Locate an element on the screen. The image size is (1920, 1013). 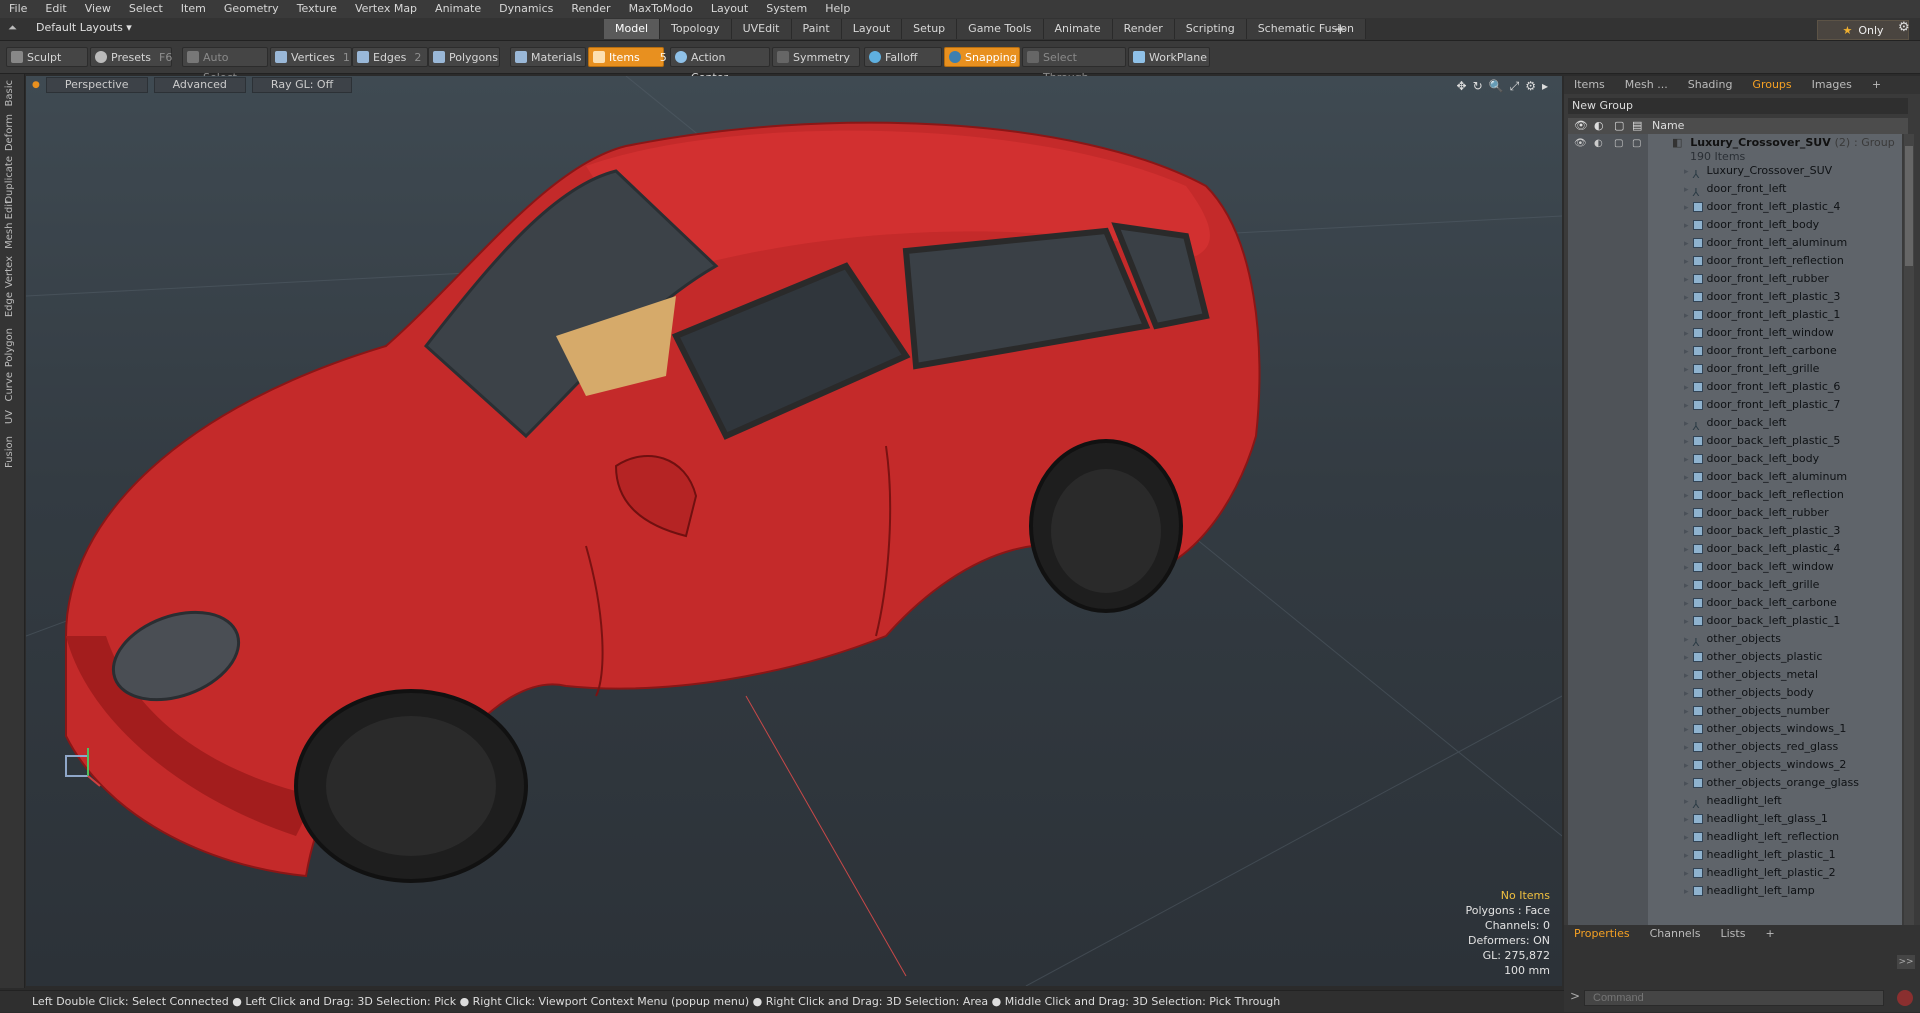
list-item: ▸ door_back_left_plastic_5 is located at coordinates (1762, 441).